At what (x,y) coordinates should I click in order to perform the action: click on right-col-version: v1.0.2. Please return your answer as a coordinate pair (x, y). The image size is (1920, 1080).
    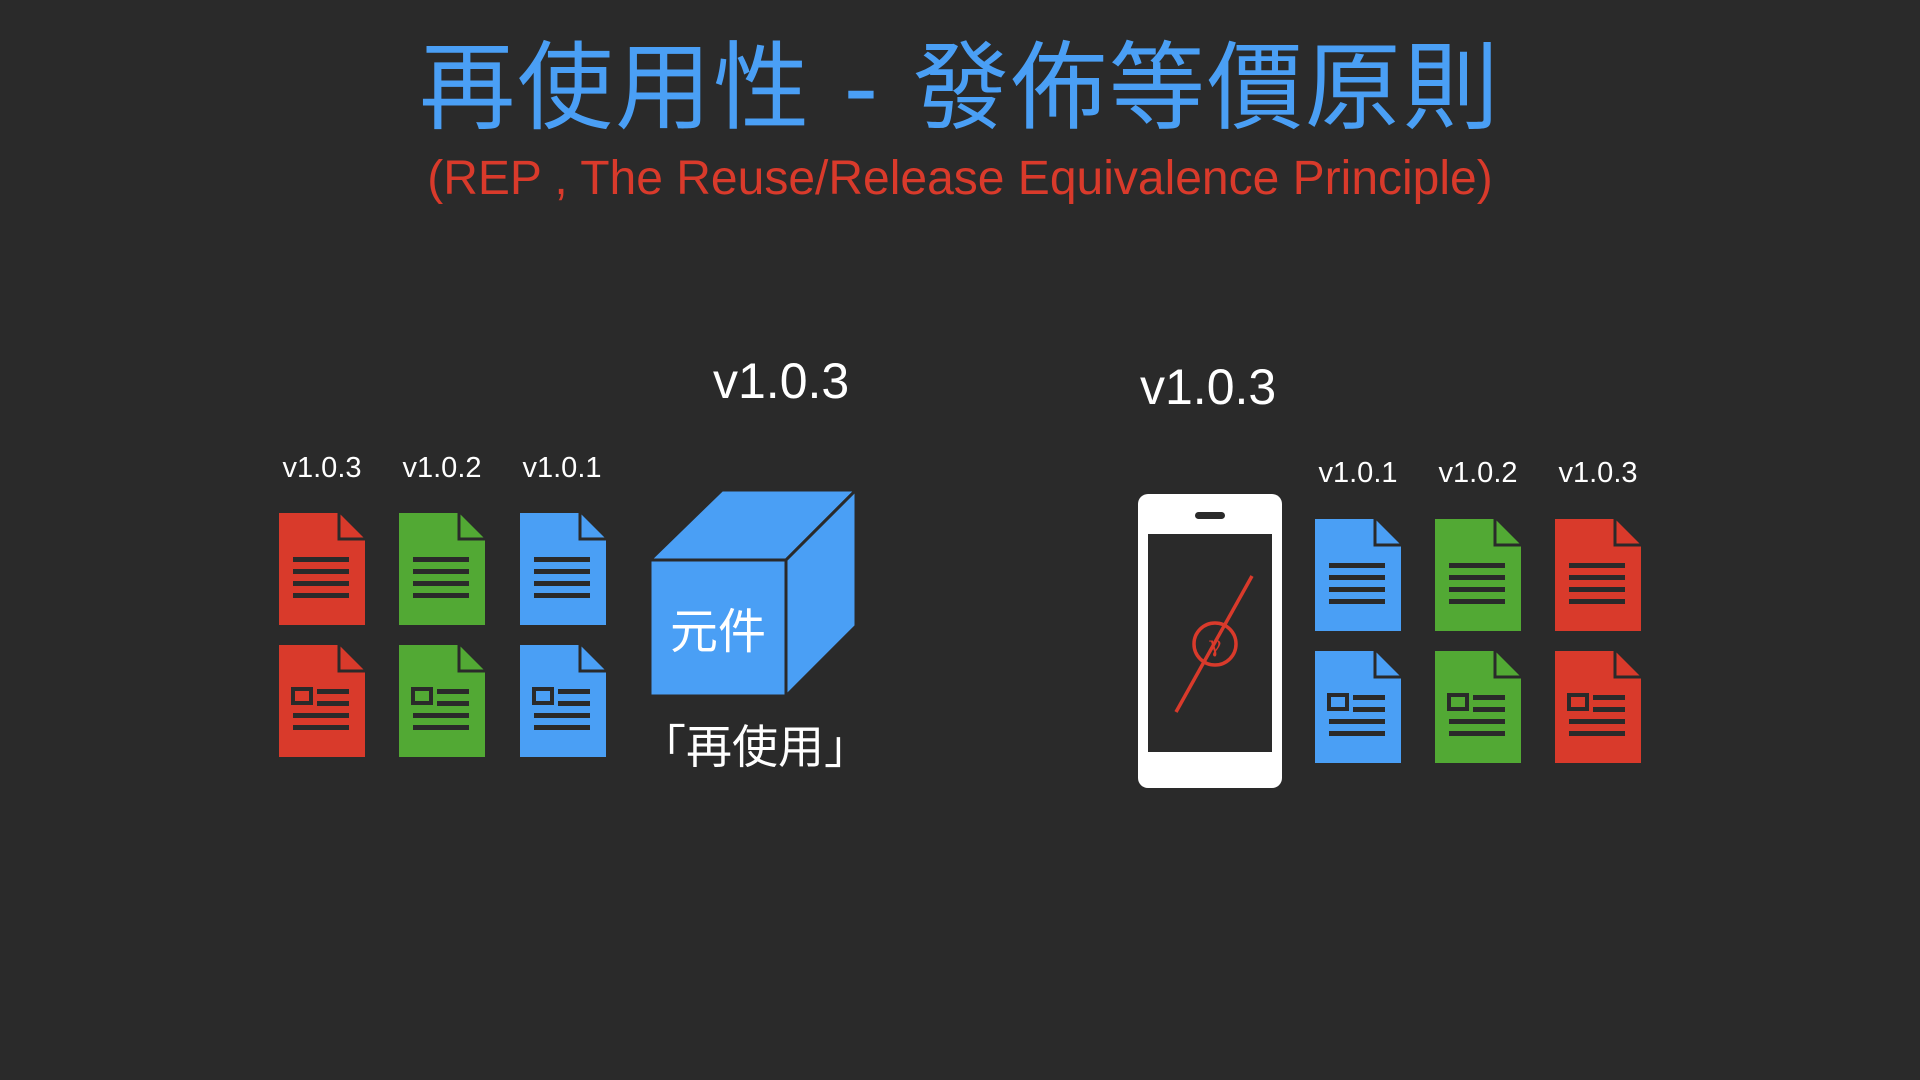
    Looking at the image, I should click on (1478, 473).